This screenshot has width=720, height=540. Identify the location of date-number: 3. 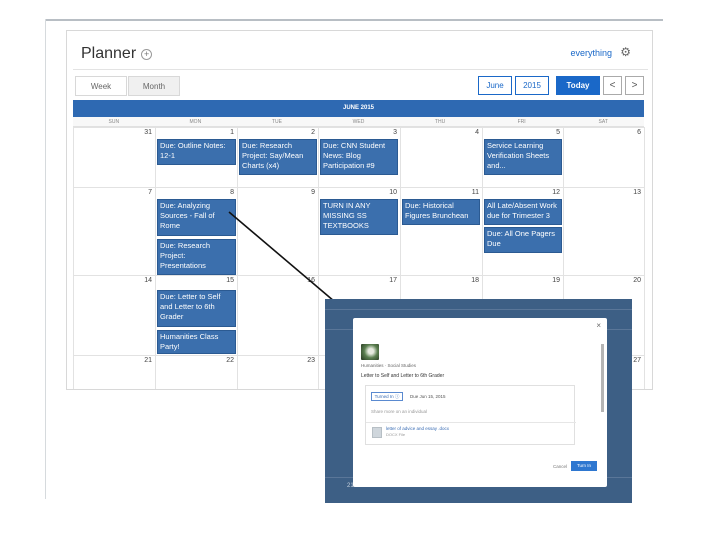
(387, 132).